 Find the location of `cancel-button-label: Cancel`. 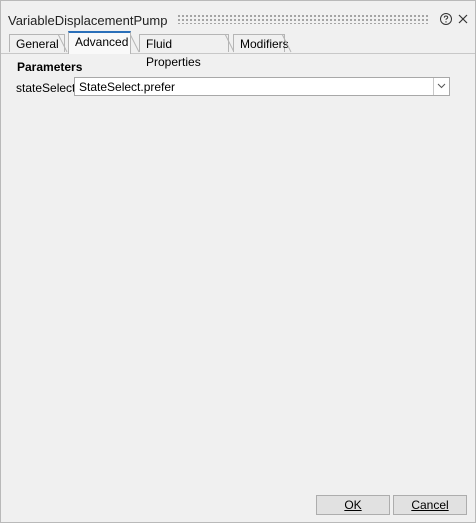

cancel-button-label: Cancel is located at coordinates (430, 505).